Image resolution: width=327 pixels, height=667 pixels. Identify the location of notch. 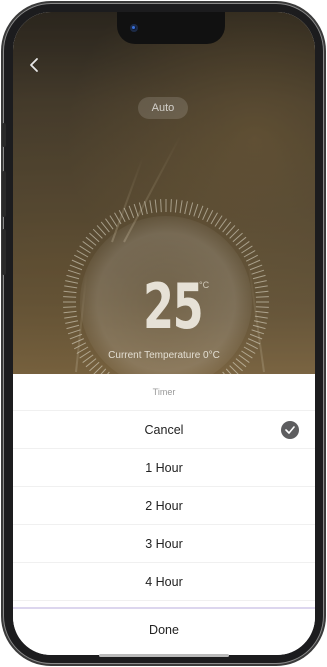
(171, 28).